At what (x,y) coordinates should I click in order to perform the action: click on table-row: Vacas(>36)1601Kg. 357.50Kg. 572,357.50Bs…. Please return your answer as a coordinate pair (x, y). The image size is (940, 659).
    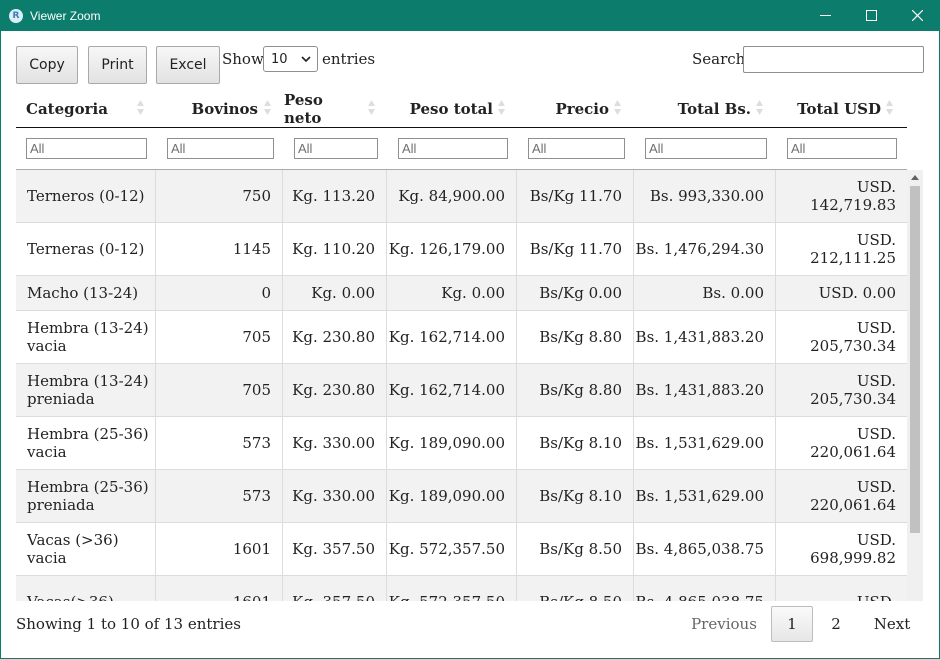
    Looking at the image, I should click on (461, 588).